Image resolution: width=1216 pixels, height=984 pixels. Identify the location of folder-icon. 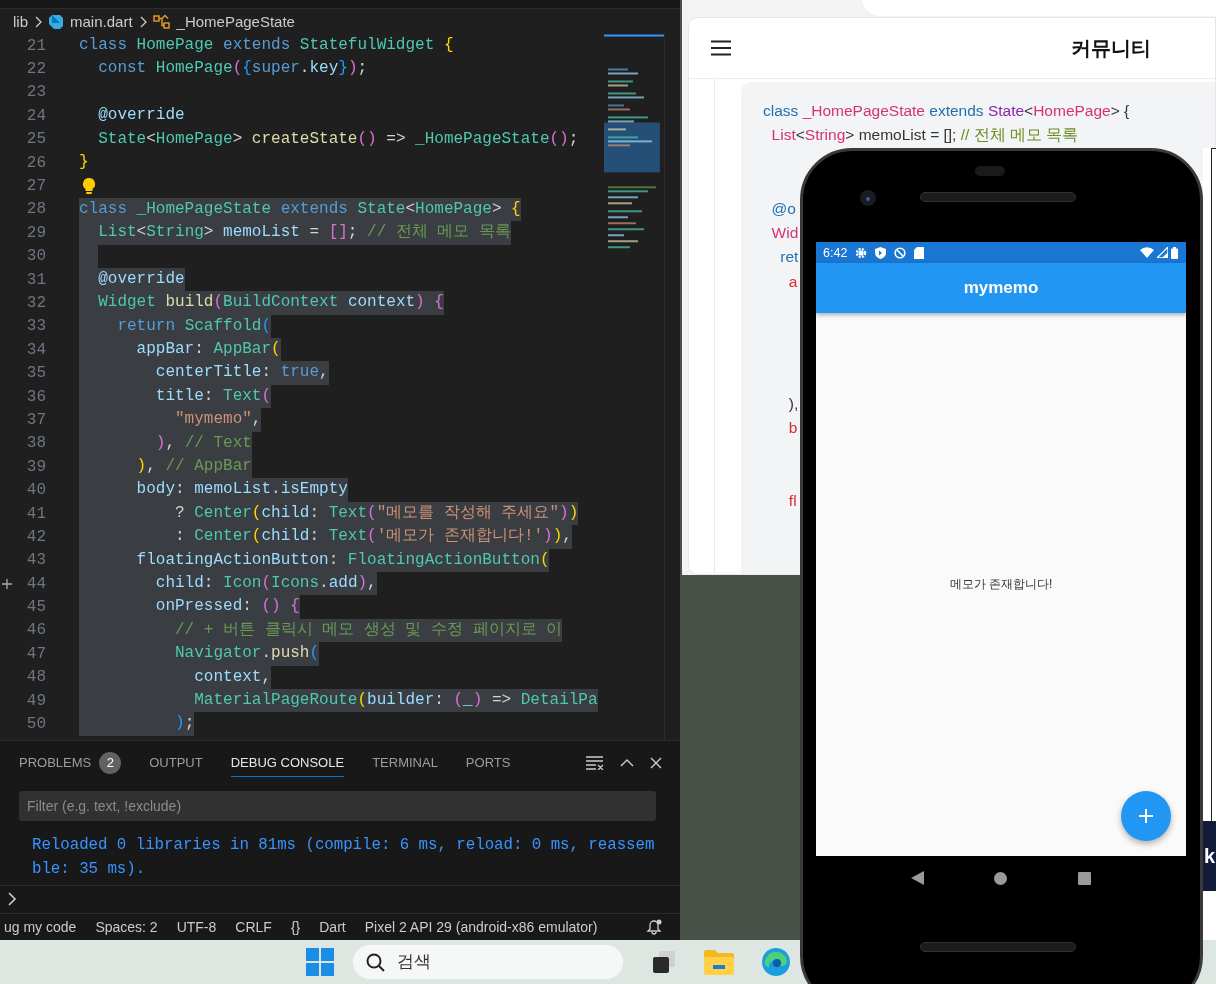
(719, 962).